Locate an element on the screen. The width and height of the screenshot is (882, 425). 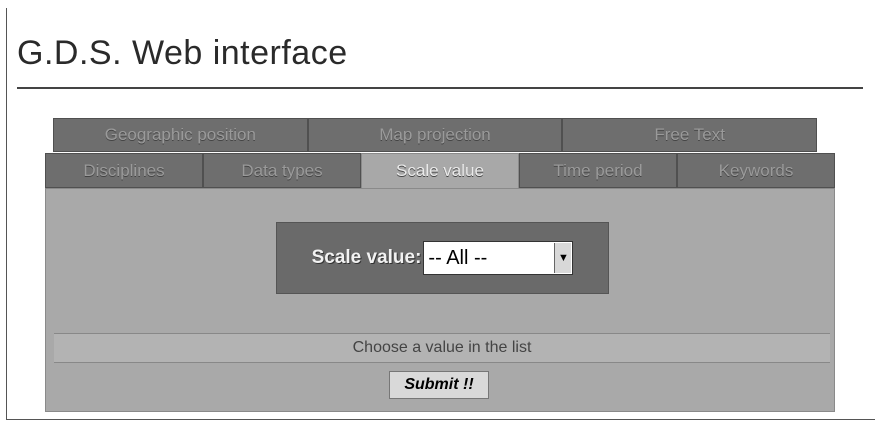
select-value: -- All -- is located at coordinates (458, 257).